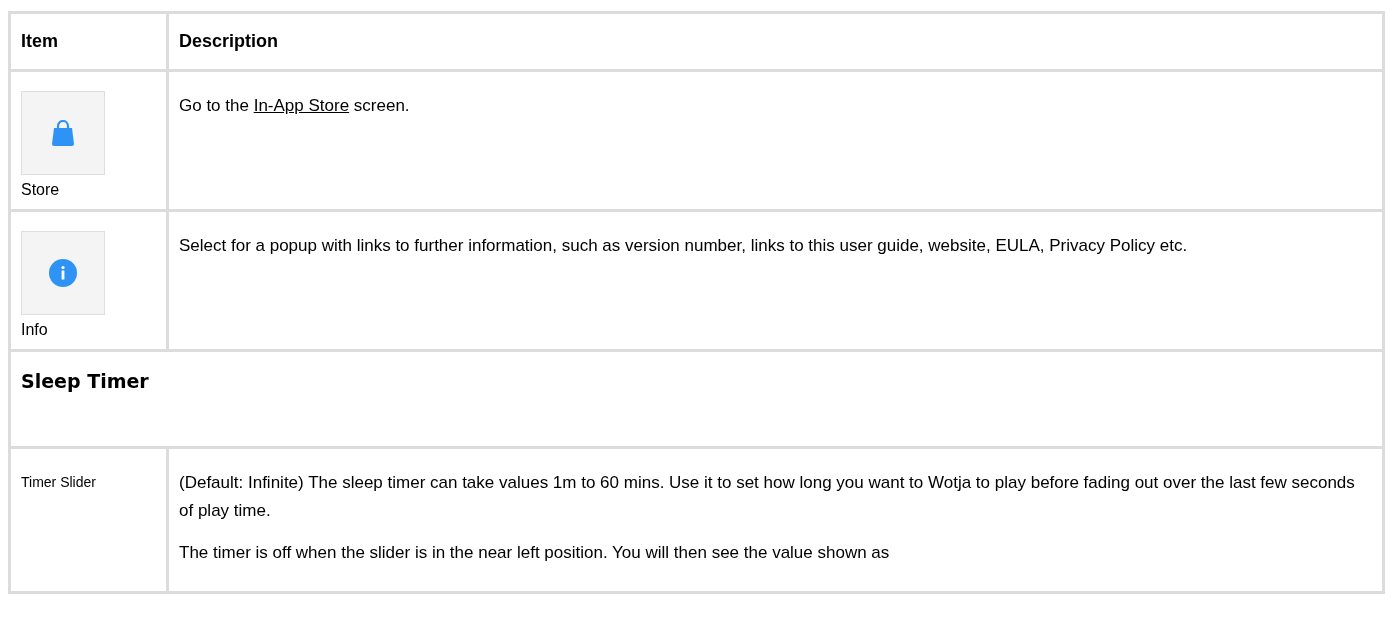  What do you see at coordinates (88, 41) in the screenshot?
I see `column-header: Item` at bounding box center [88, 41].